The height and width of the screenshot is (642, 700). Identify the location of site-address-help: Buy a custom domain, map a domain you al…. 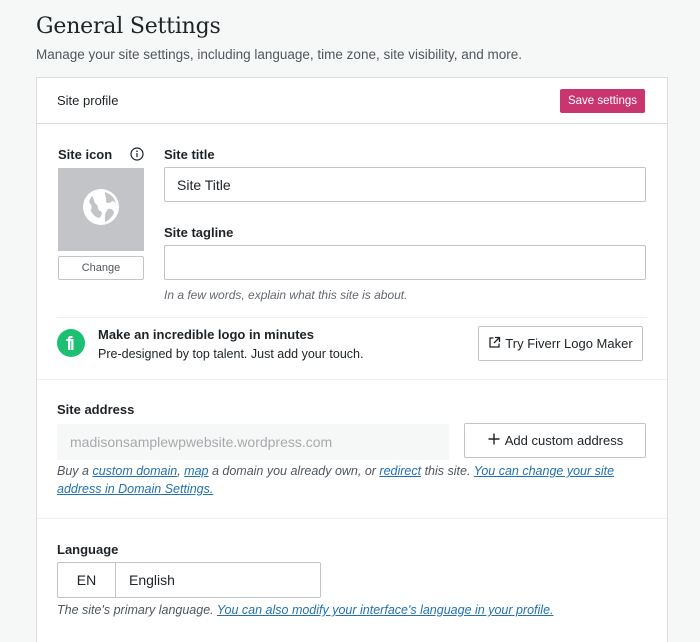
(352, 480).